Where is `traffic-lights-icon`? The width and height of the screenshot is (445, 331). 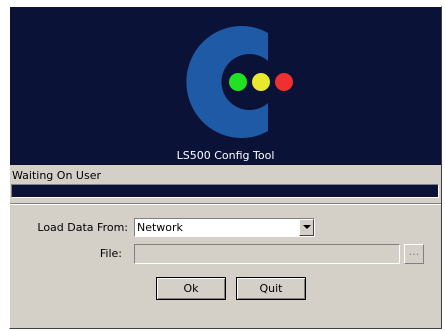 traffic-lights-icon is located at coordinates (261, 82).